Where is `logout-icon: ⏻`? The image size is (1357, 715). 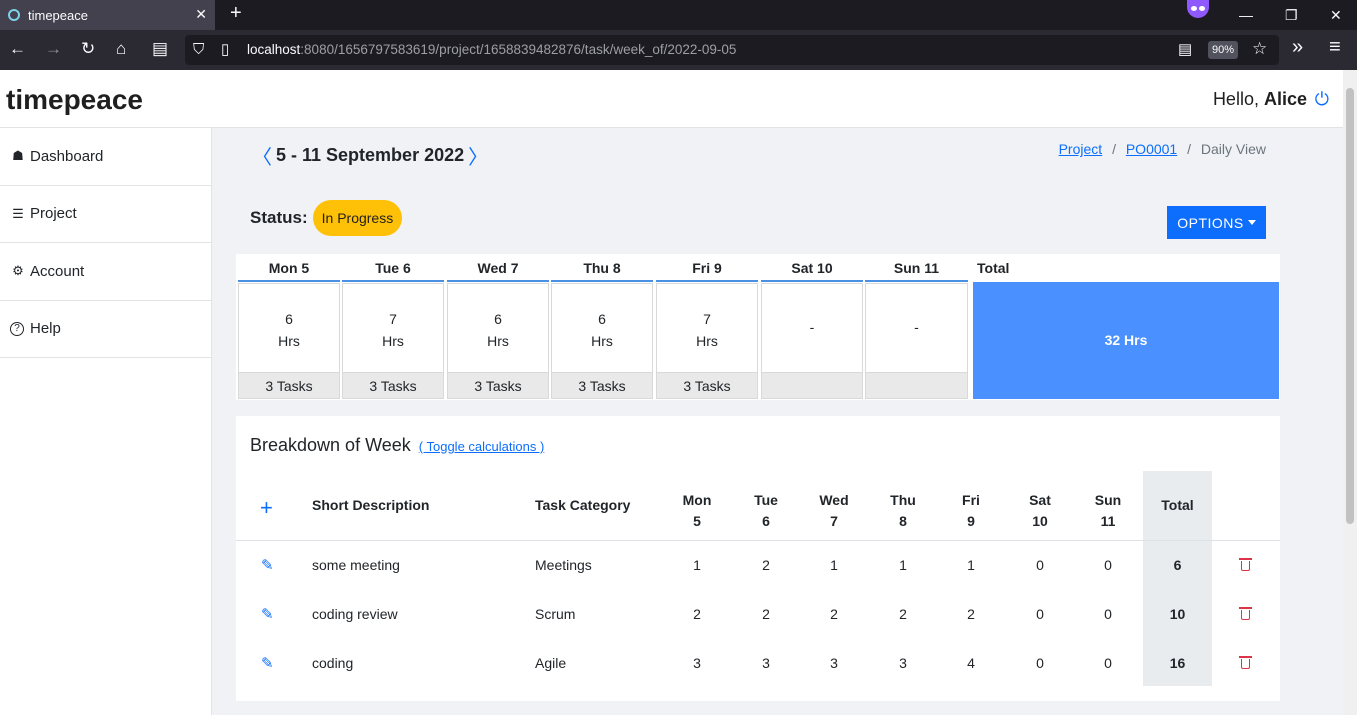 logout-icon: ⏻ is located at coordinates (1322, 99).